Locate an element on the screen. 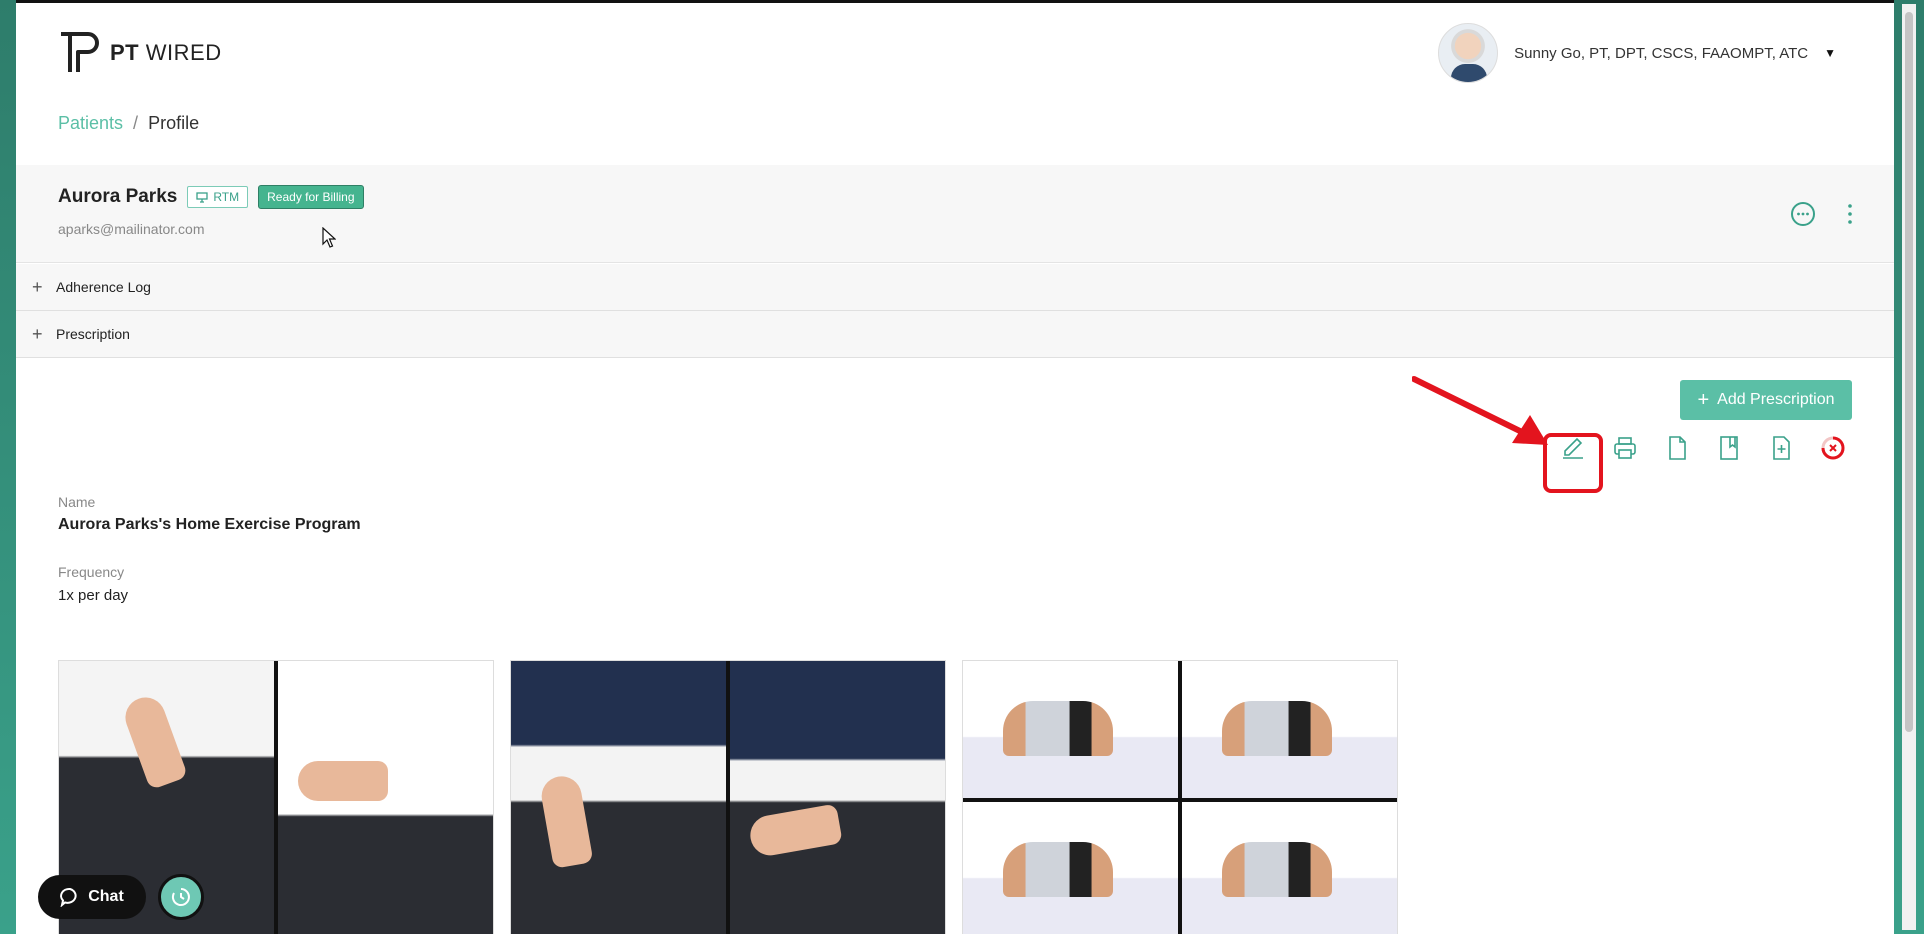  patient-email: aparks@mailinator.com is located at coordinates (131, 229).